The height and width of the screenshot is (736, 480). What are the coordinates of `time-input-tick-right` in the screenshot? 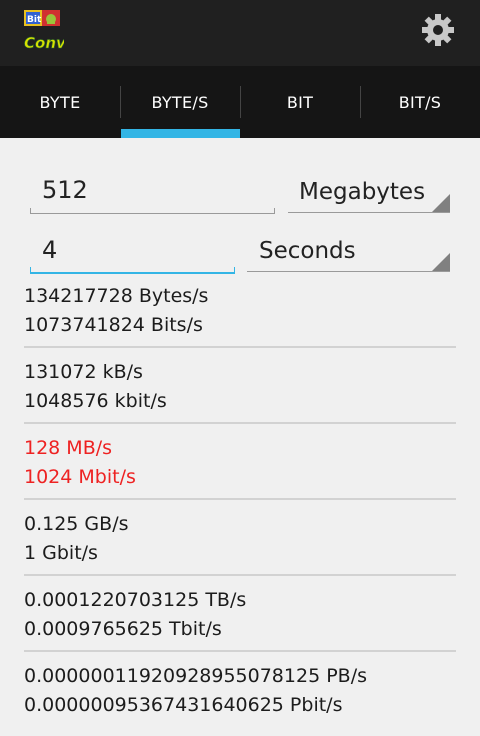 It's located at (234, 270).